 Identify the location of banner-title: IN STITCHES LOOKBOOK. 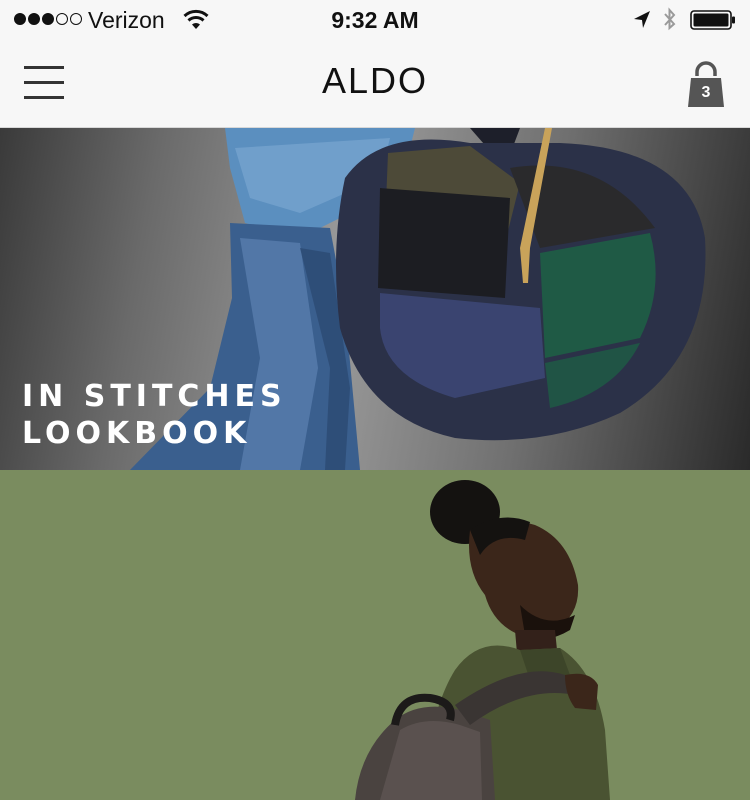
(154, 415).